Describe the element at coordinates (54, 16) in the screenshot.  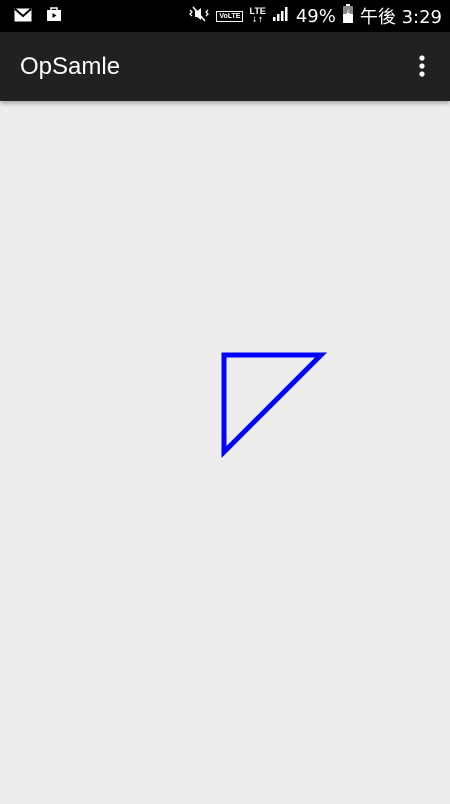
I see `store-bag-icon` at that location.